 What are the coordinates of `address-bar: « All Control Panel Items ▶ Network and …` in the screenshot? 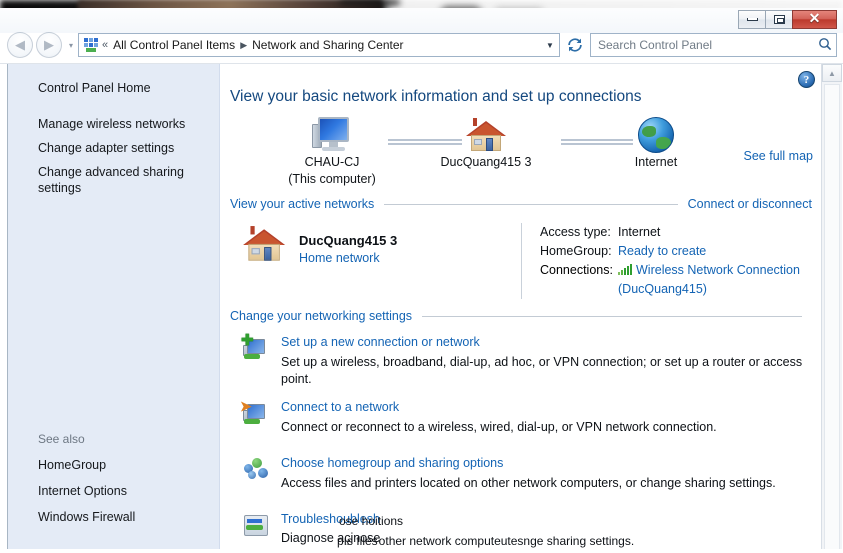 It's located at (319, 45).